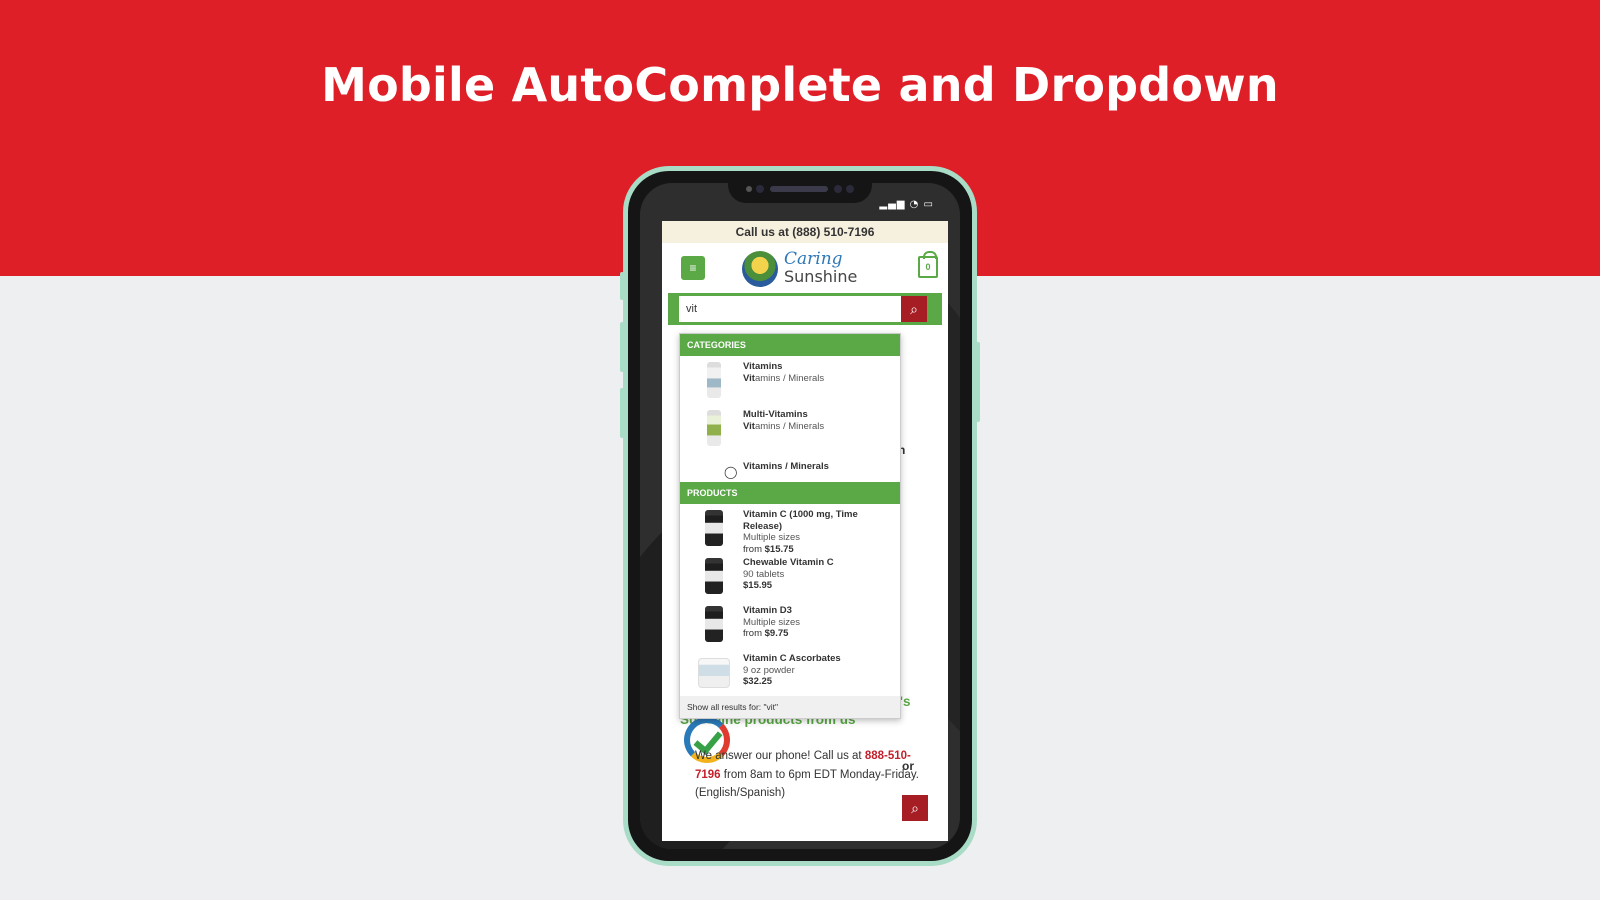 Image resolution: width=1600 pixels, height=900 pixels. I want to click on product-item: Vitamin C Ascorbates 9 oz powder $32.25, so click(790, 672).